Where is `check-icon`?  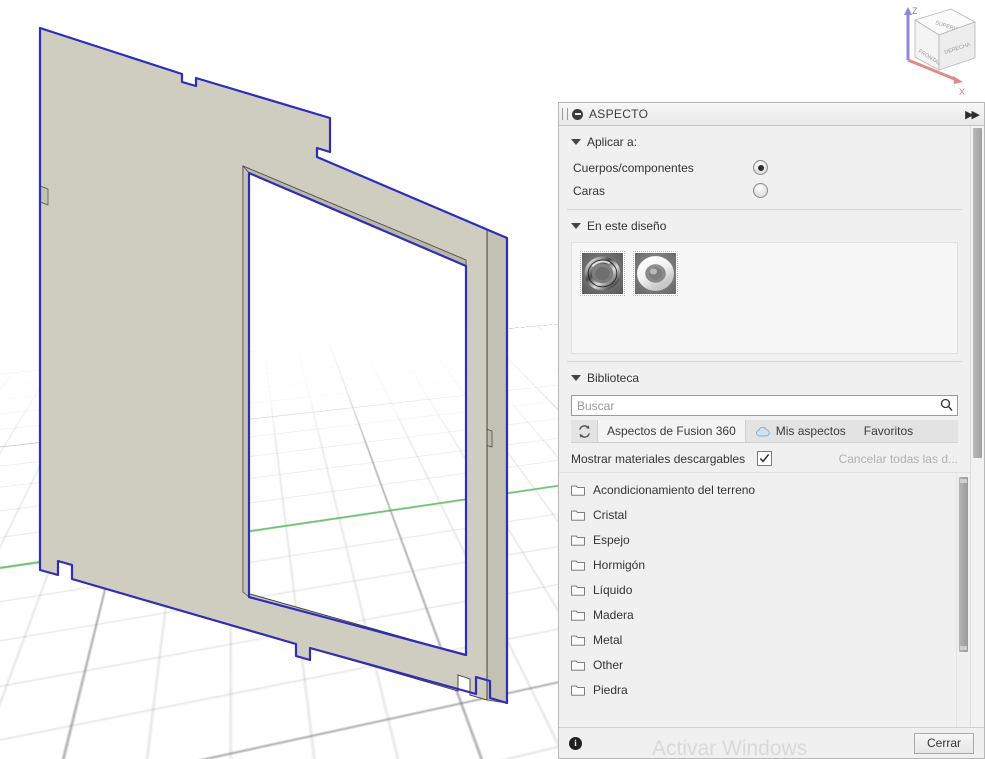
check-icon is located at coordinates (764, 458).